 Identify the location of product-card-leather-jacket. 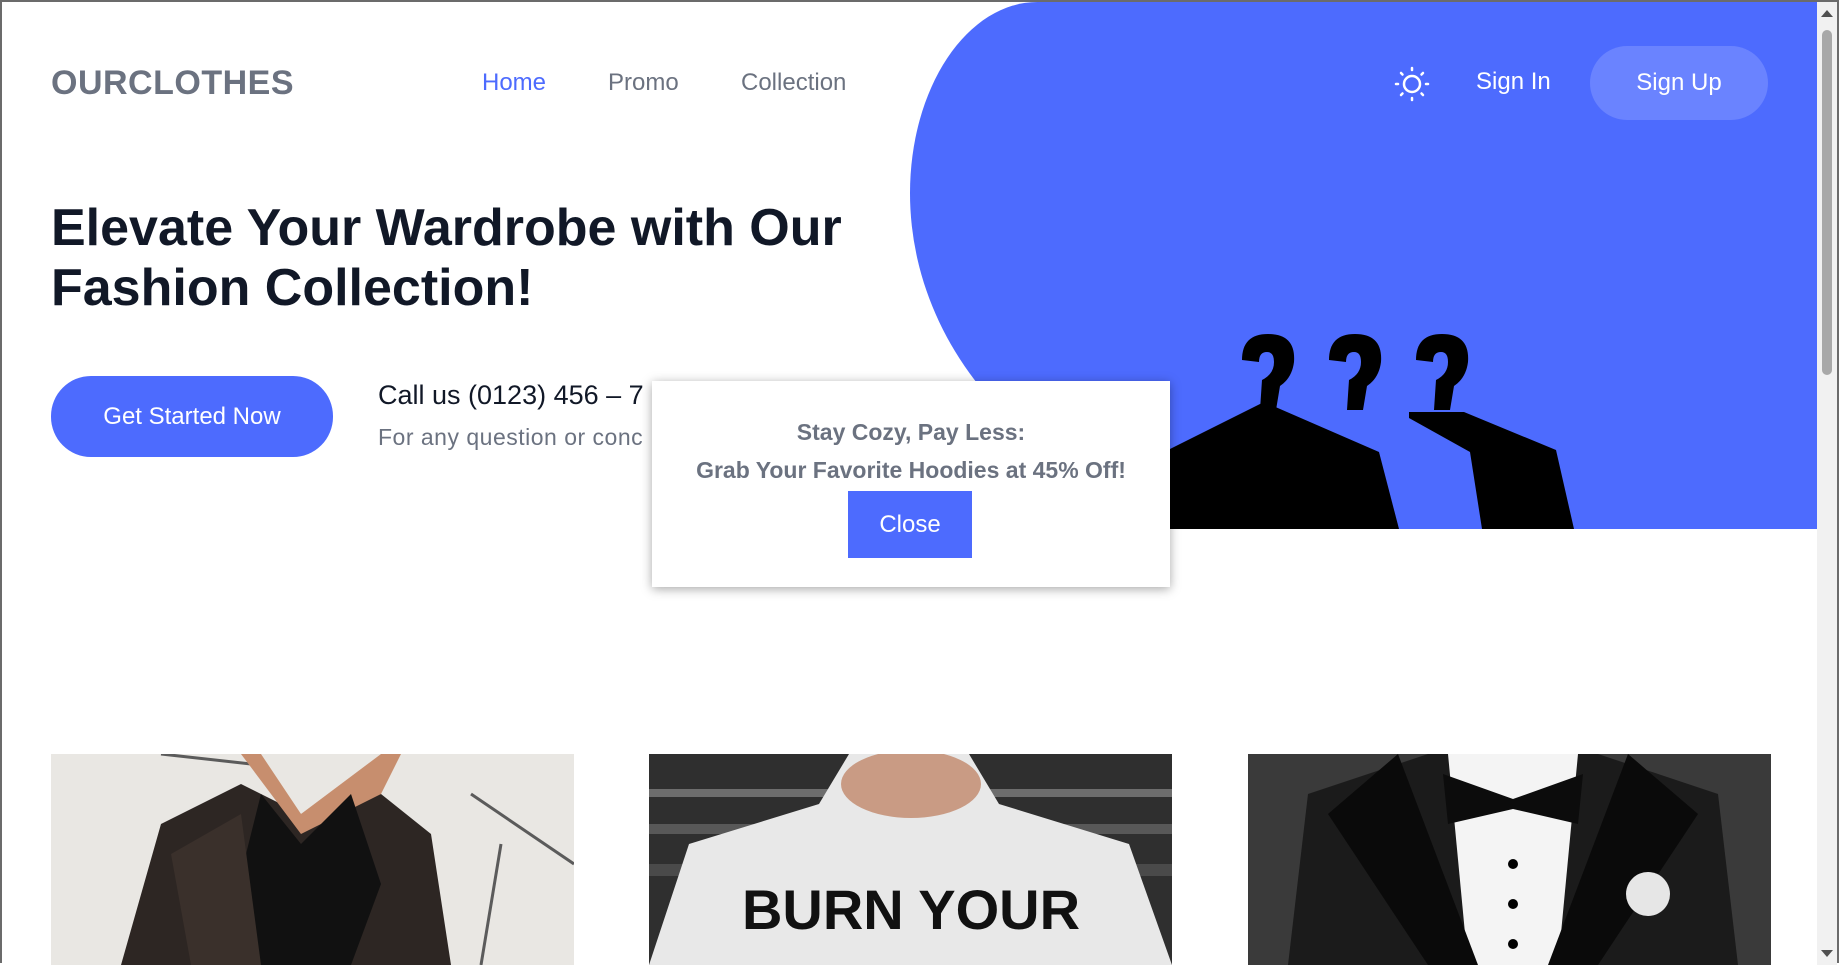
(312, 859).